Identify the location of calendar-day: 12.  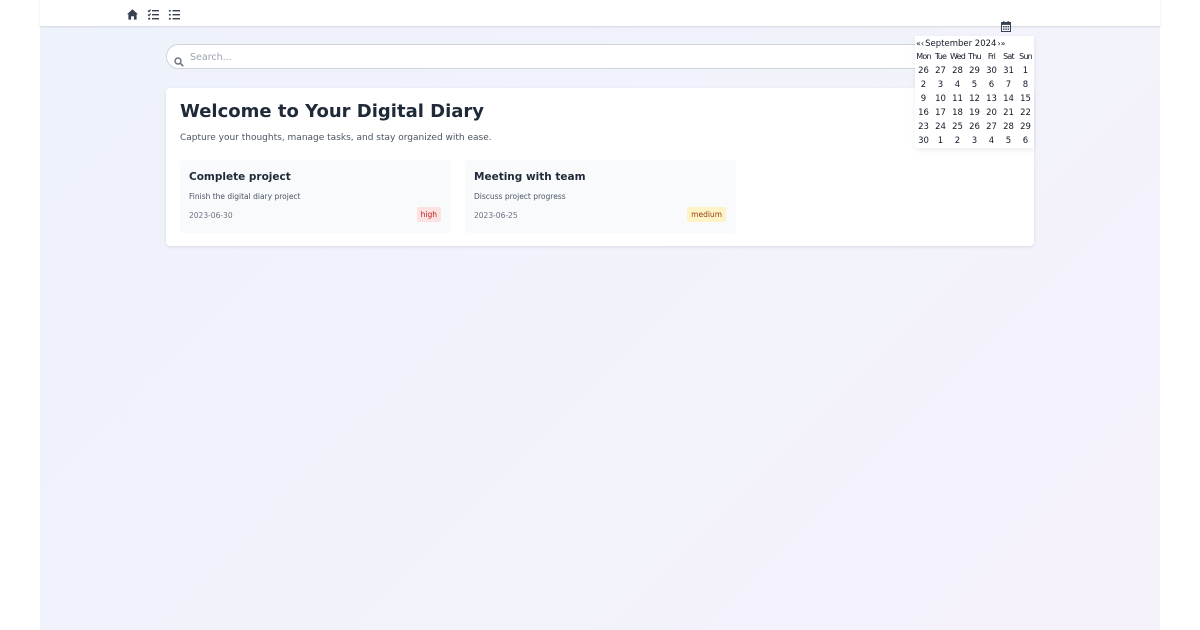
(974, 99).